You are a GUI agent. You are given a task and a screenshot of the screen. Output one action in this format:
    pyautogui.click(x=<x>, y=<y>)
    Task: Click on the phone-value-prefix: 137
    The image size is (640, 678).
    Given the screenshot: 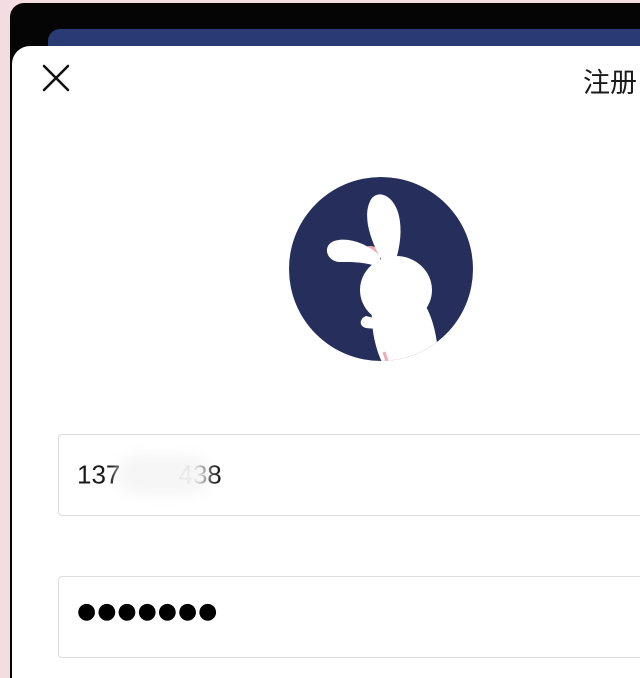 What is the action you would take?
    pyautogui.click(x=99, y=474)
    